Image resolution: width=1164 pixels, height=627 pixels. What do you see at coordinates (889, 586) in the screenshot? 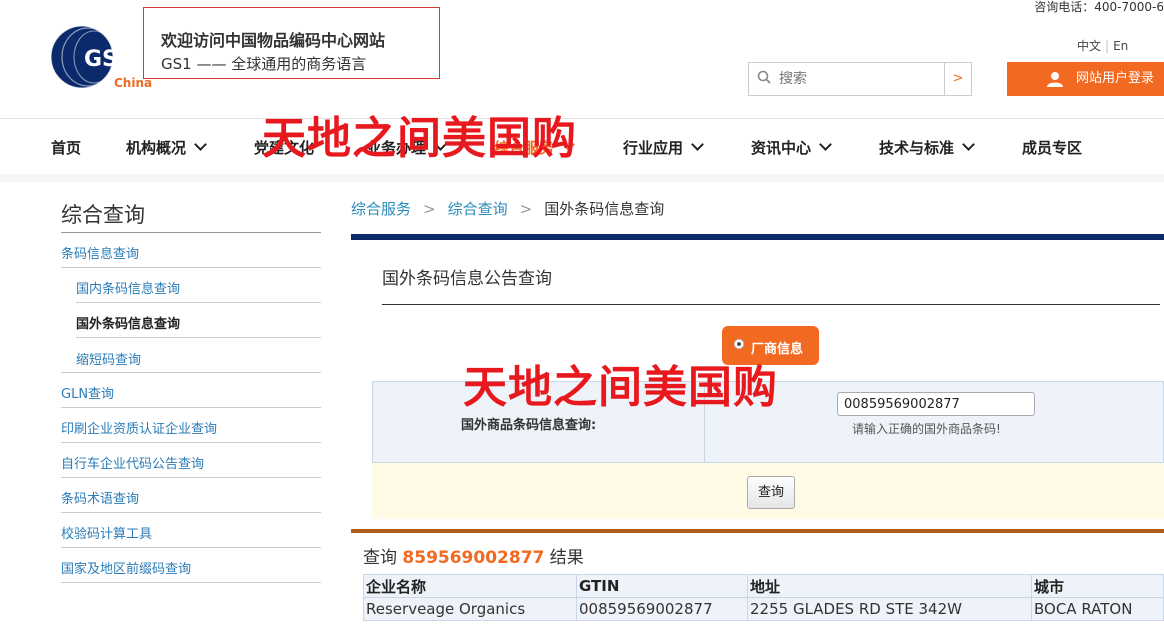
I see `col-address: 地址` at bounding box center [889, 586].